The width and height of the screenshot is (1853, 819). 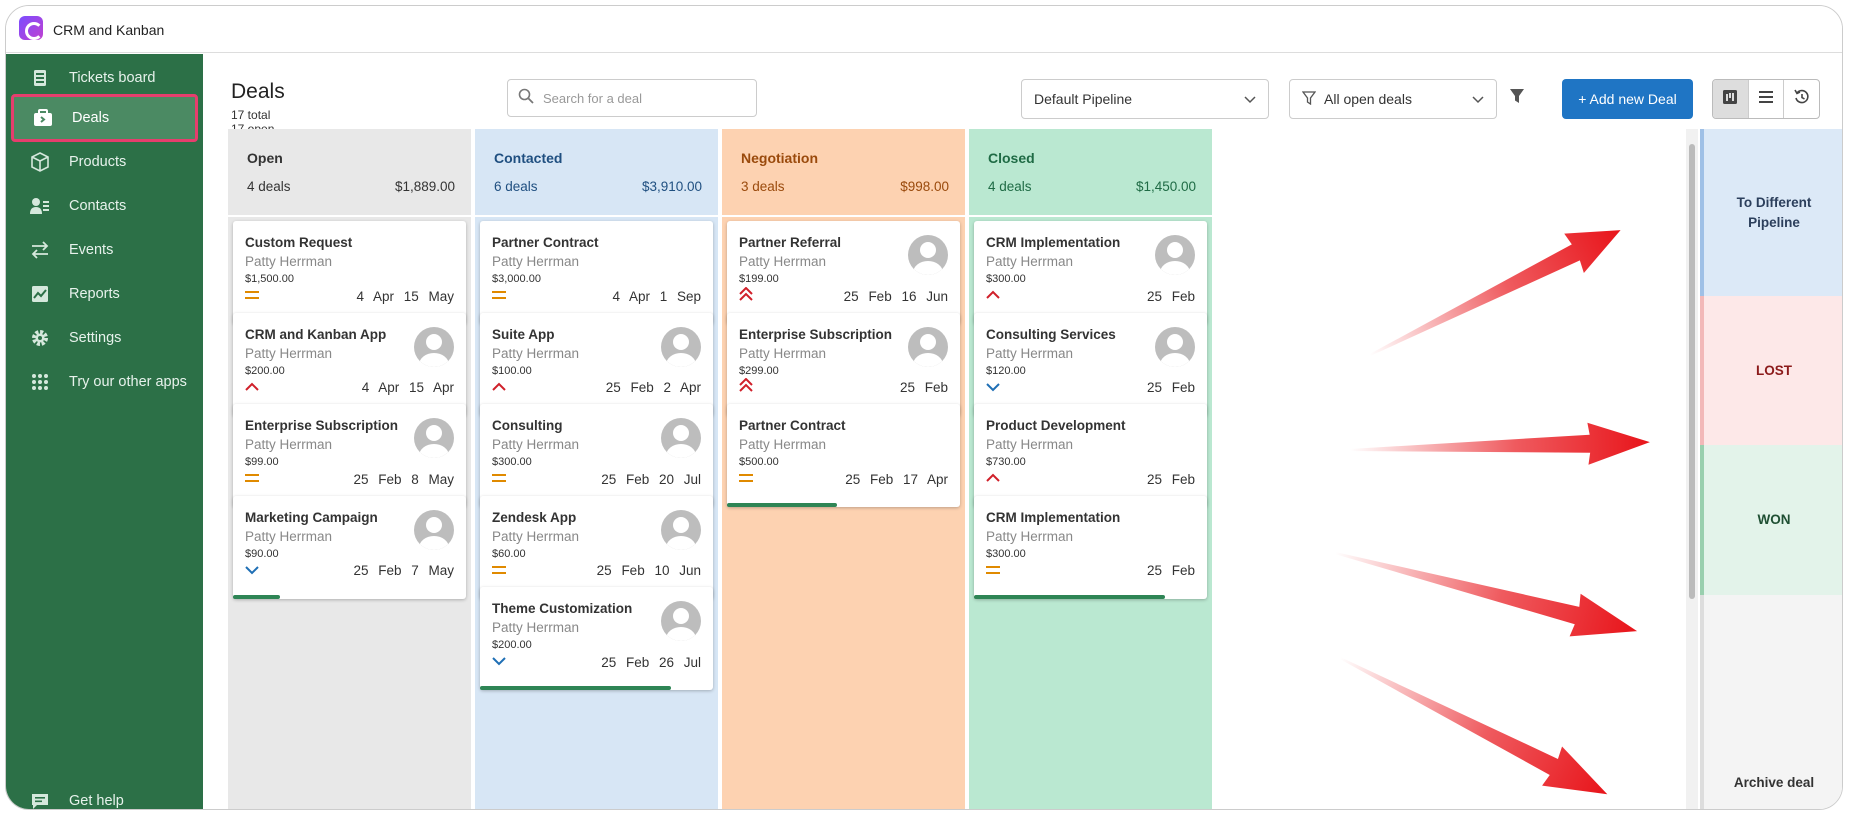 I want to click on sidebar-item-products: Products, so click(x=104, y=162).